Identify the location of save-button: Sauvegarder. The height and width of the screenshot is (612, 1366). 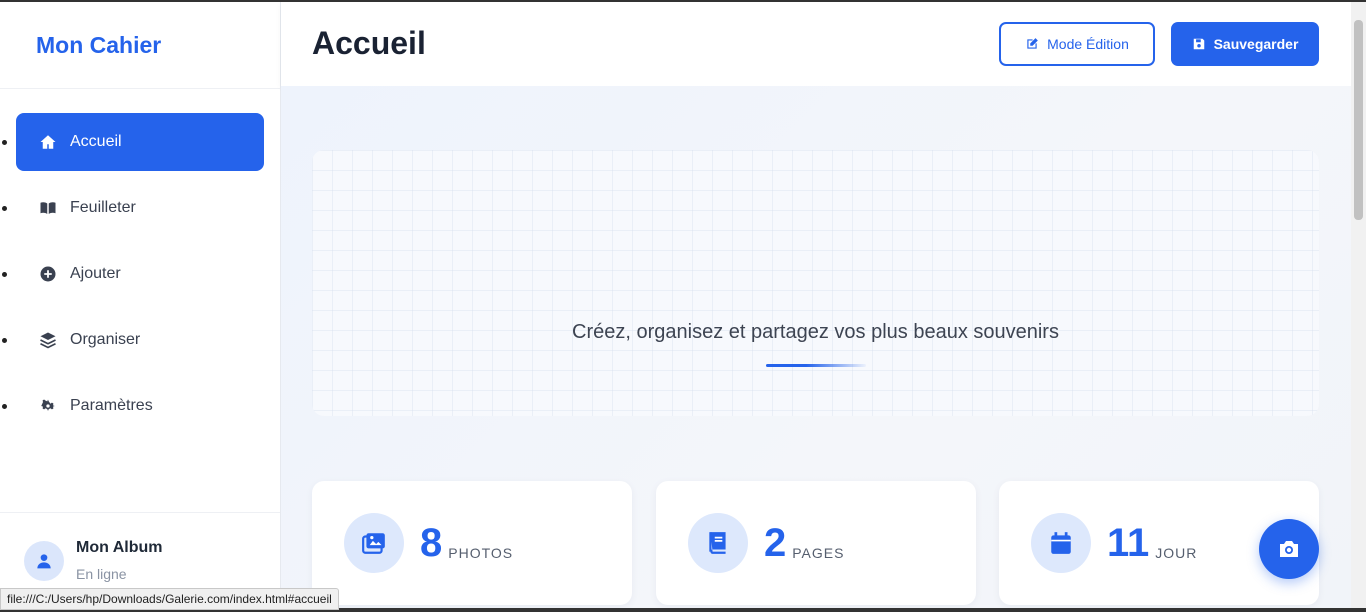
(1245, 44).